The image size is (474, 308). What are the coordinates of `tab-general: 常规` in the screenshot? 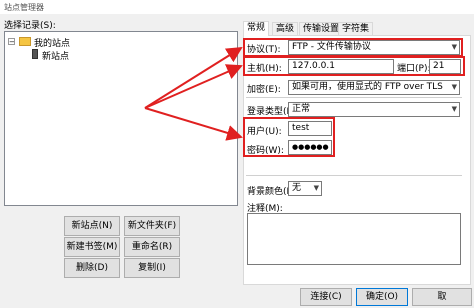 It's located at (256, 28).